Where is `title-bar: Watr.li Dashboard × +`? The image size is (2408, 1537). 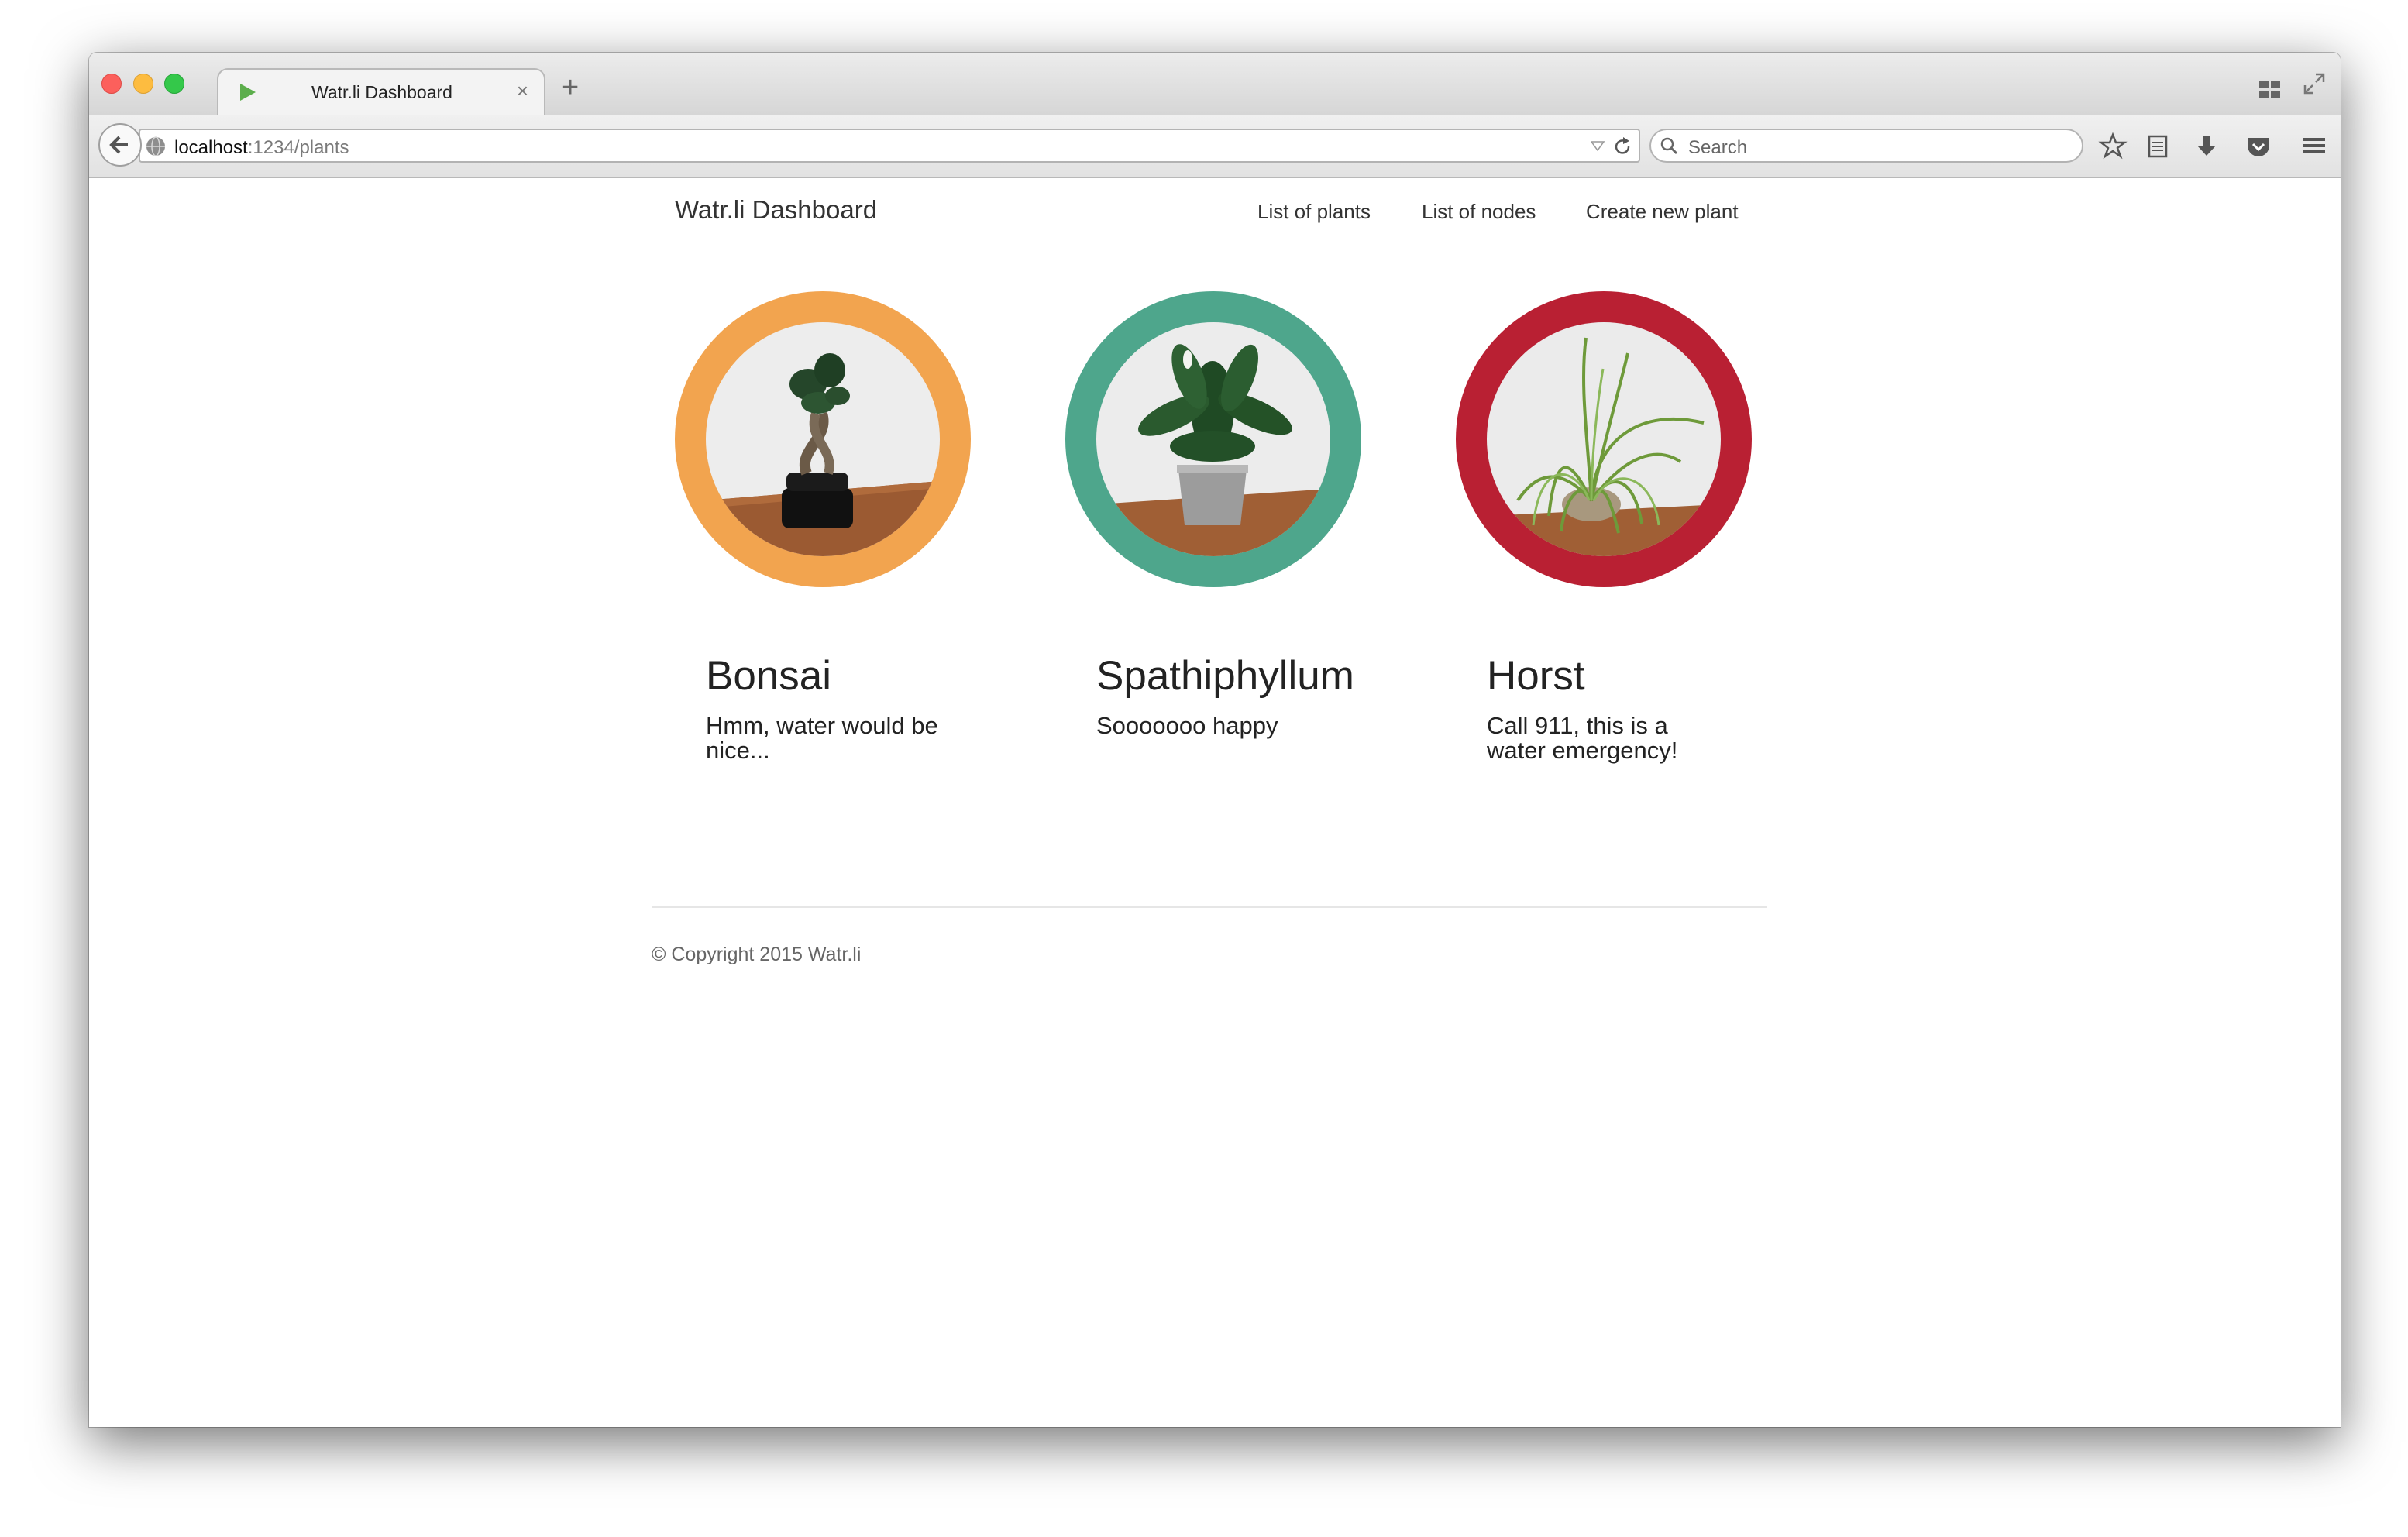 title-bar: Watr.li Dashboard × + is located at coordinates (1215, 85).